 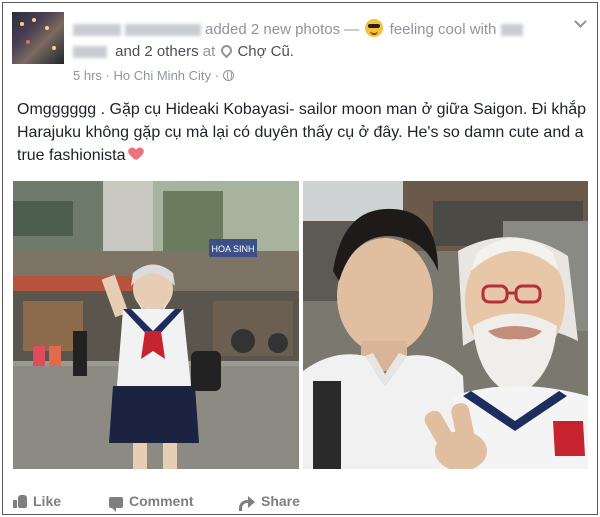 What do you see at coordinates (156, 51) in the screenshot?
I see `others-link: and 2 others` at bounding box center [156, 51].